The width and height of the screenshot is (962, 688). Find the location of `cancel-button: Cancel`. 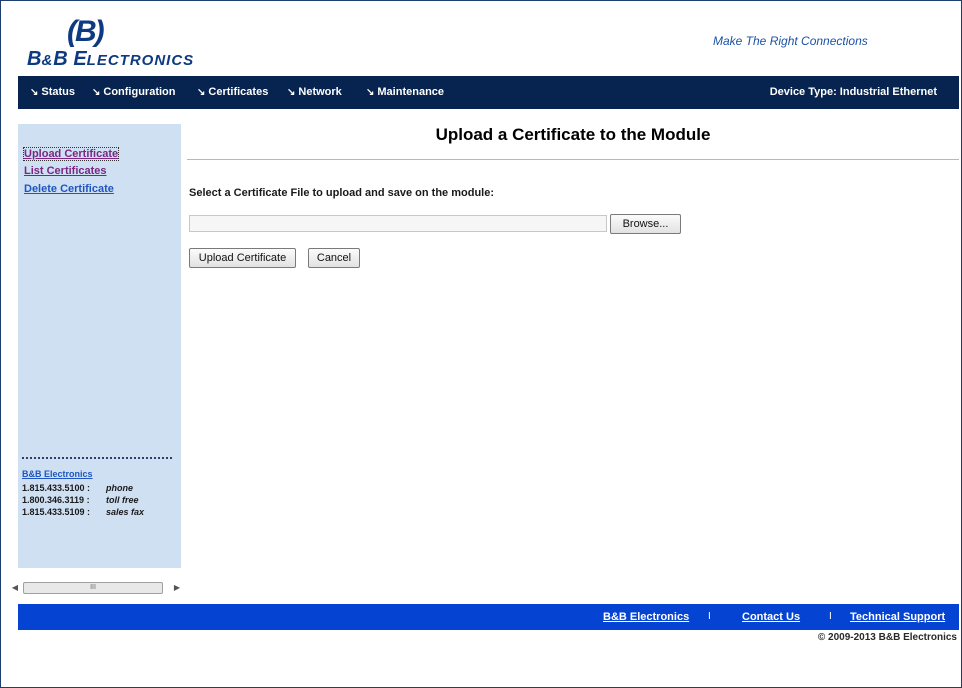

cancel-button: Cancel is located at coordinates (334, 258).